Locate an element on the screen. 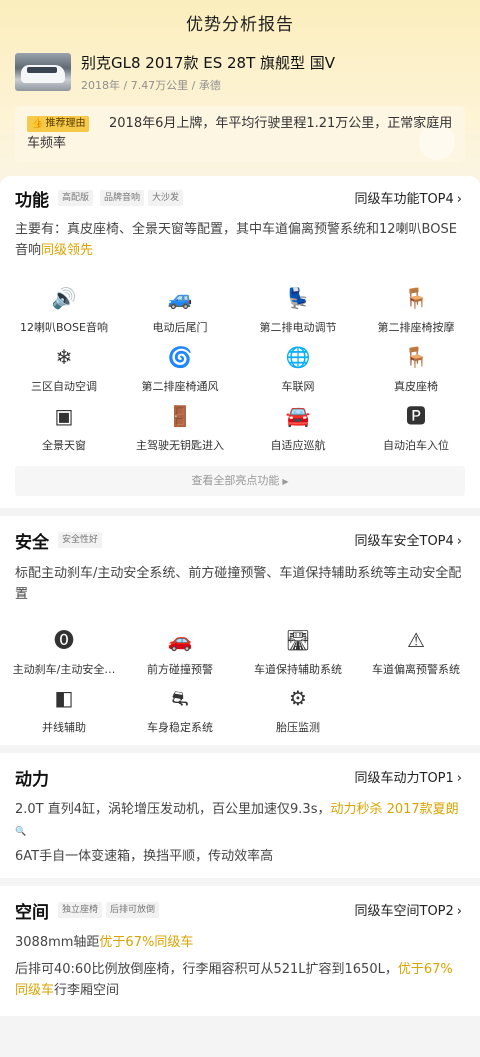 Image resolution: width=480 pixels, height=1057 pixels. power-tailgate-icon: 🚙 is located at coordinates (180, 298).